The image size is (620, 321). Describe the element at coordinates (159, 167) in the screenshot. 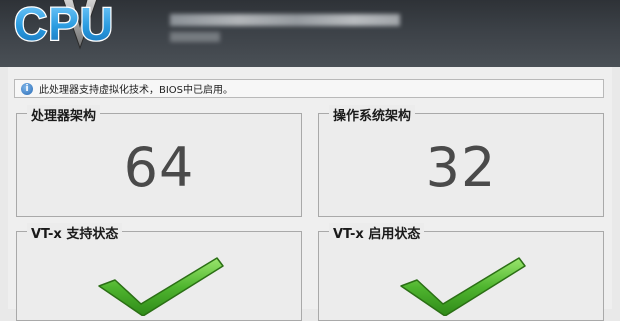

I see `cpu-arch-value: 64` at that location.